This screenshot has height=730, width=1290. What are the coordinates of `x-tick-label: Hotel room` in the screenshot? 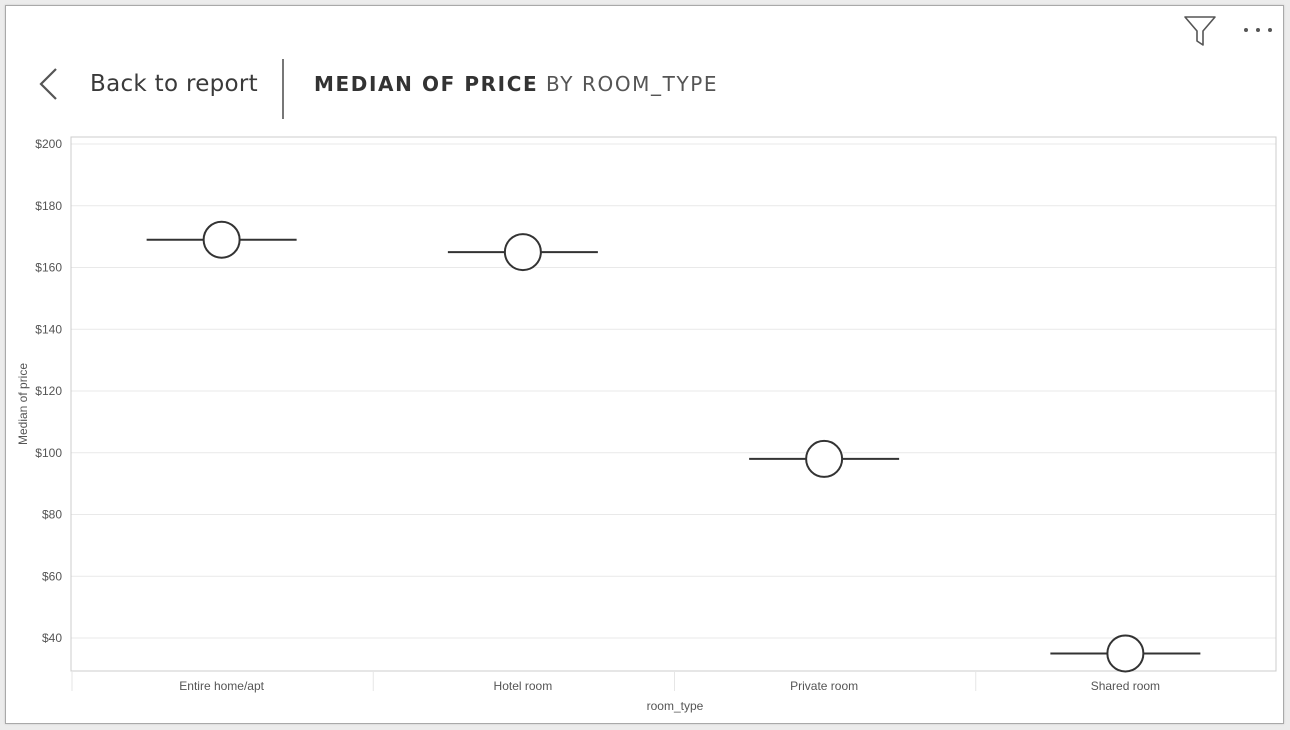 It's located at (523, 686).